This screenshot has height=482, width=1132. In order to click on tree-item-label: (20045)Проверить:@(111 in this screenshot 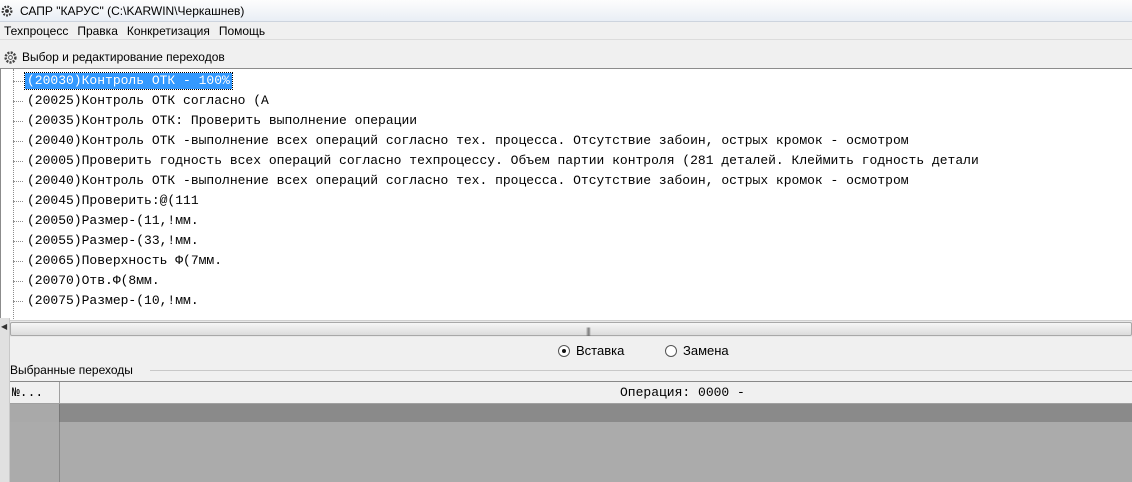, I will do `click(113, 200)`.